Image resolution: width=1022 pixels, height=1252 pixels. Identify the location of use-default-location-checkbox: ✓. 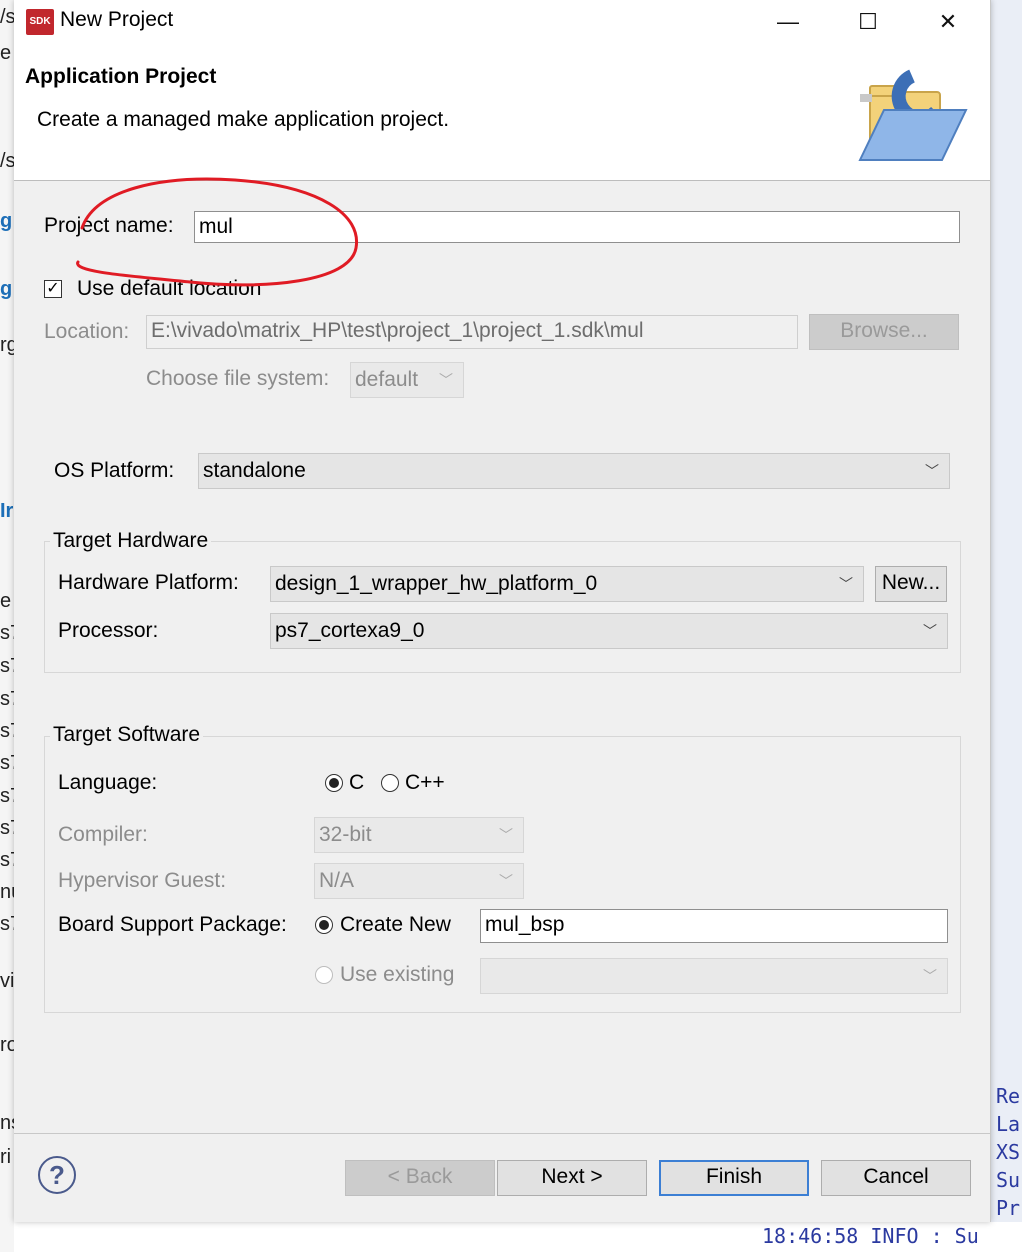
(53, 289).